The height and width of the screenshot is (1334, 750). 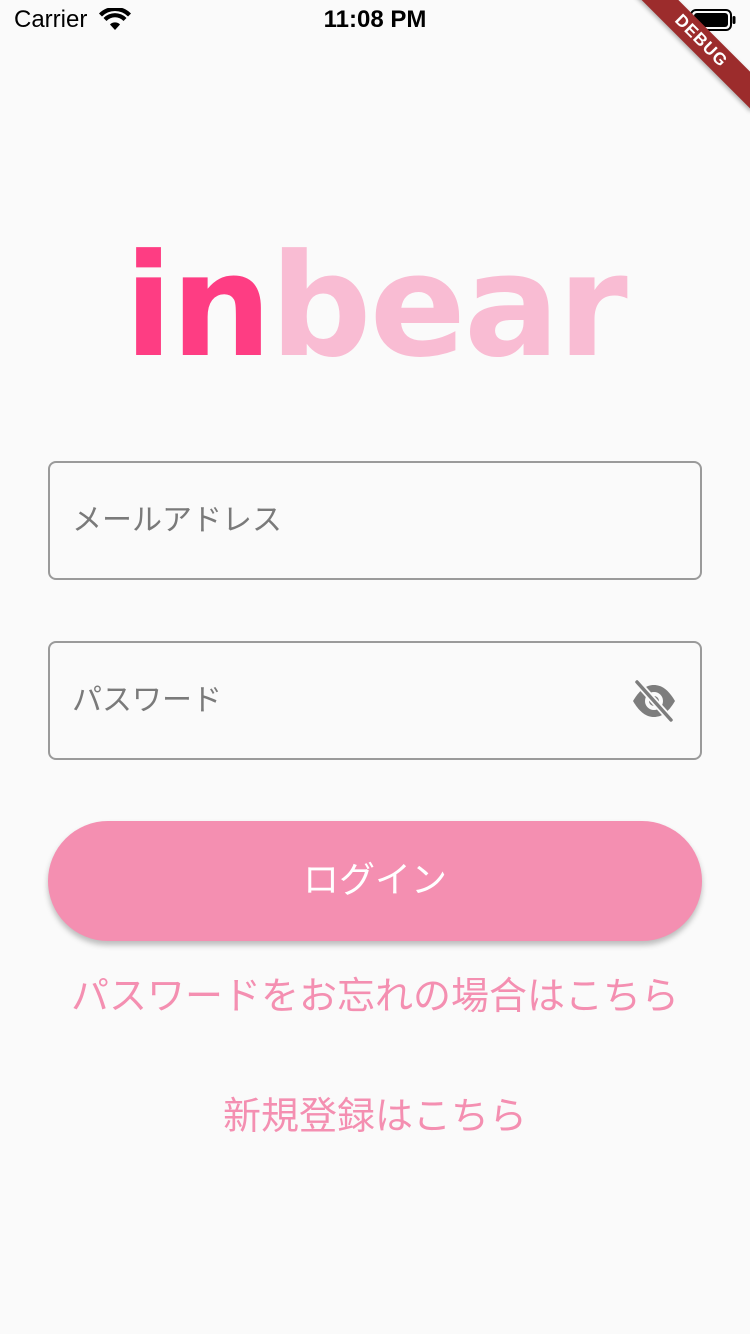 What do you see at coordinates (342, 520) in the screenshot?
I see `email-input` at bounding box center [342, 520].